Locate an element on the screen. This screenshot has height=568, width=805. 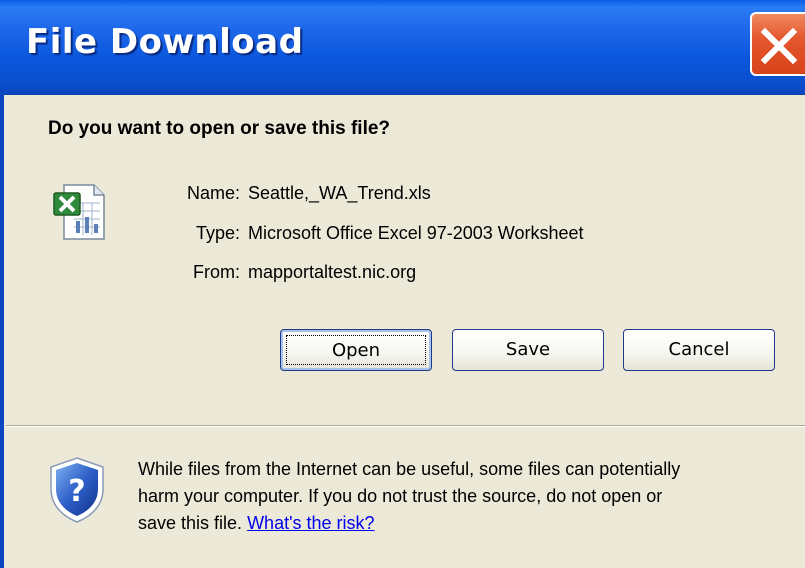
file-name-label: Name: is located at coordinates (213, 193).